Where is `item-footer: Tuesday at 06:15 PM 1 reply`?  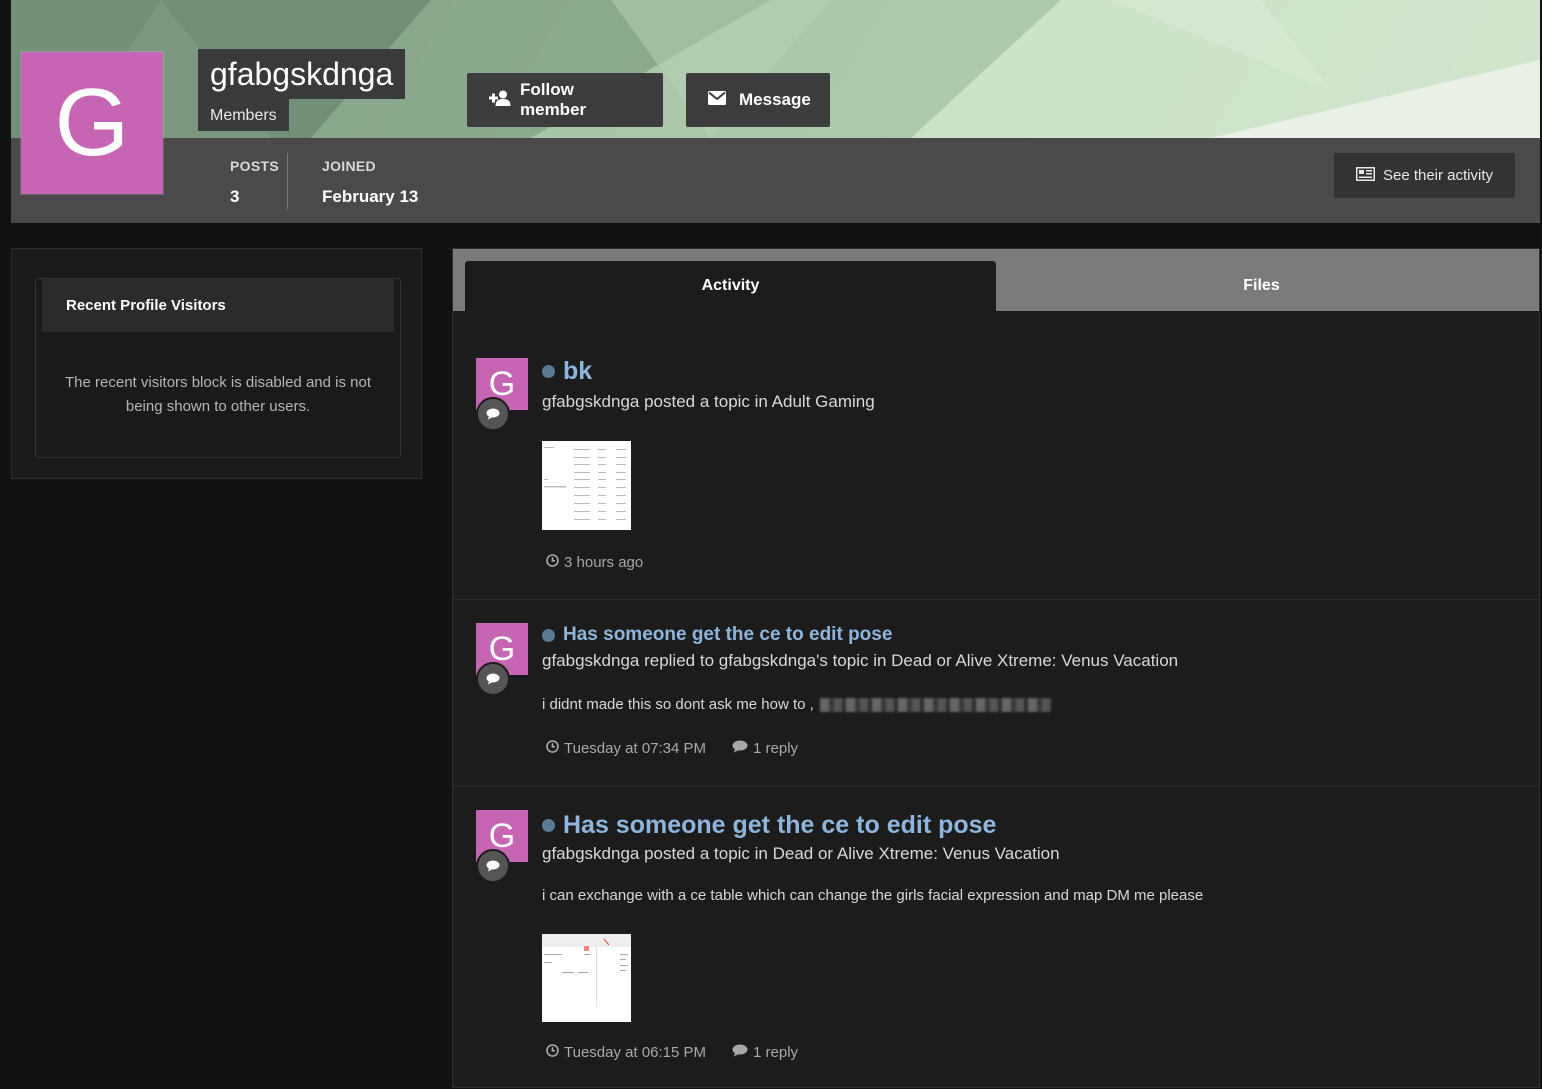
item-footer: Tuesday at 06:15 PM 1 reply is located at coordinates (672, 1052).